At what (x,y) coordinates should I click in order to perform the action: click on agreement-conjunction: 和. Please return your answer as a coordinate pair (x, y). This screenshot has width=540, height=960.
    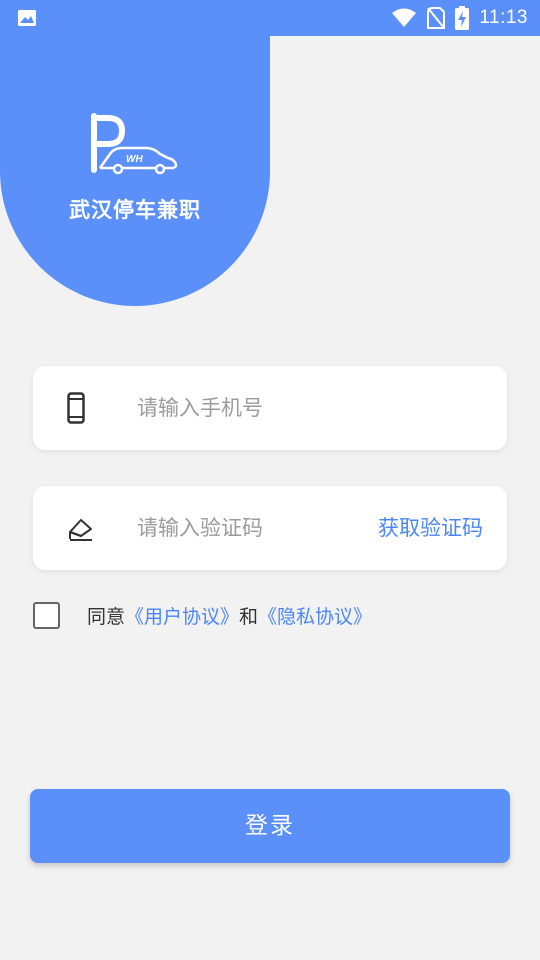
    Looking at the image, I should click on (249, 616).